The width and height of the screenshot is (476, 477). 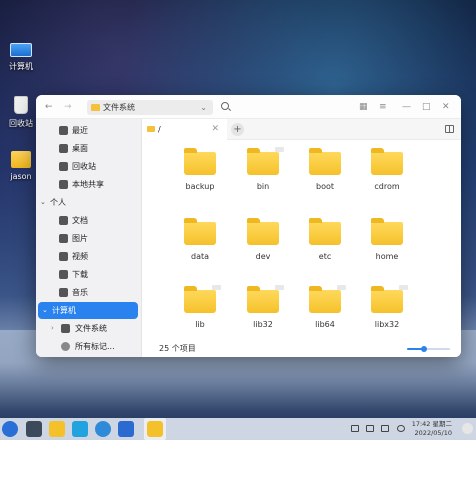 I want to click on search-icon, so click(x=225, y=106).